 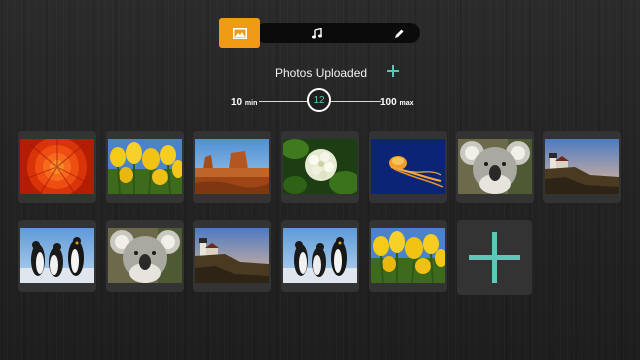 I want to click on tab-photos, so click(x=239, y=33).